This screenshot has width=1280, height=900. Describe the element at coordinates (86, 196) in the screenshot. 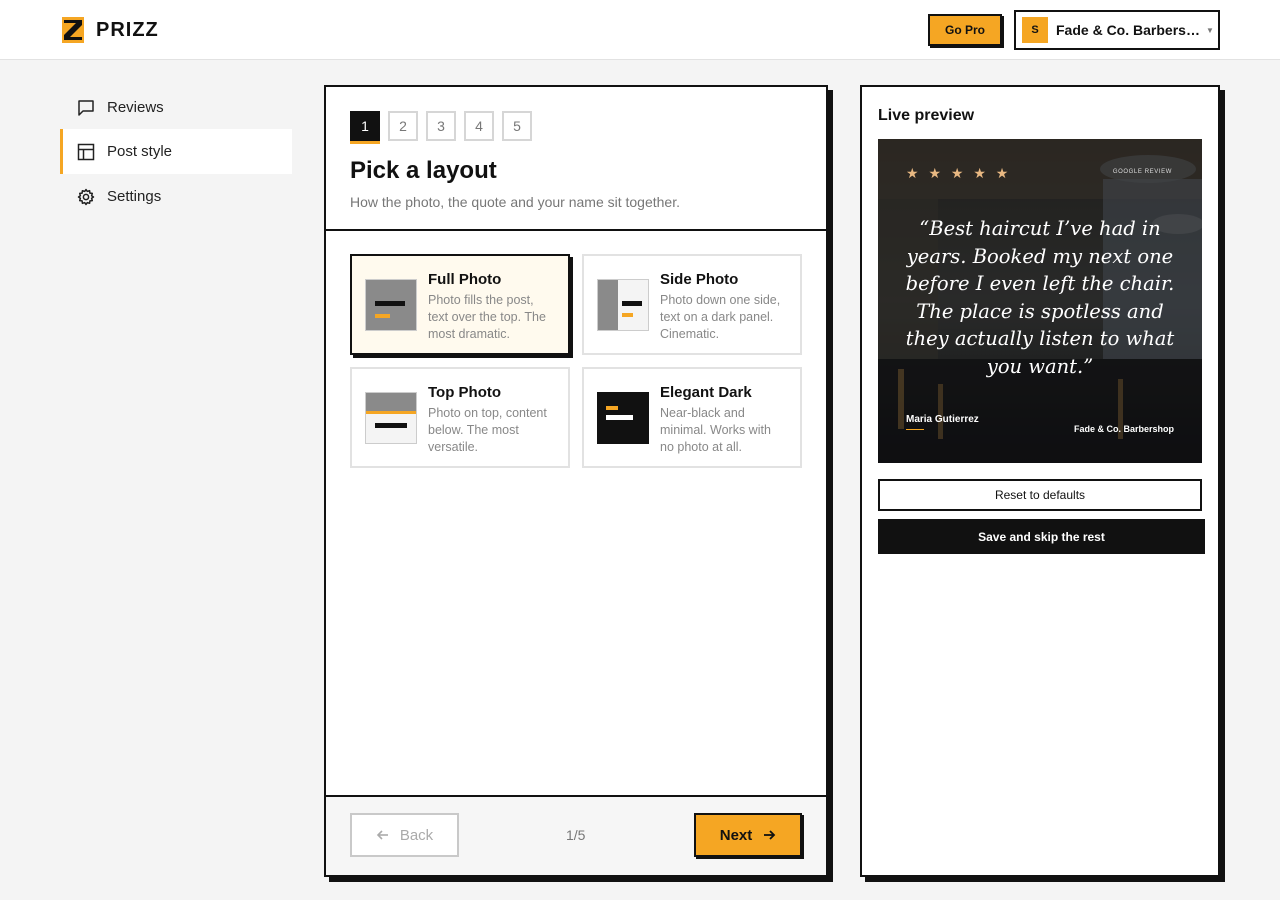

I see `gear-icon` at that location.